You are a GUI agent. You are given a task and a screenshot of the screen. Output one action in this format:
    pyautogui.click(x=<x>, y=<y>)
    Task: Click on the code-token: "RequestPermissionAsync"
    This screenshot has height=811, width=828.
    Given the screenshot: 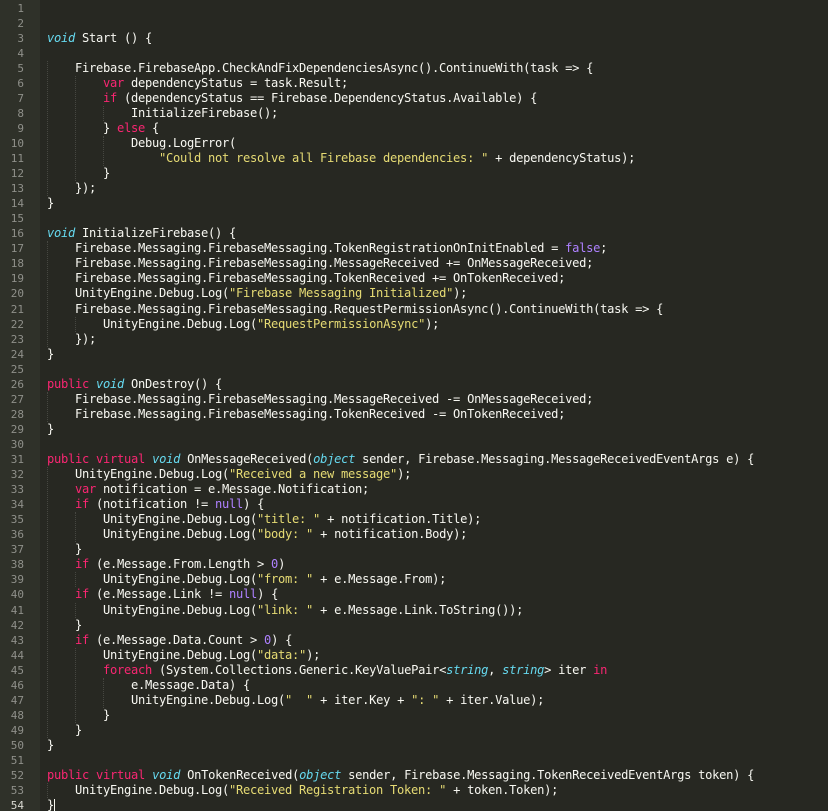 What is the action you would take?
    pyautogui.click(x=341, y=323)
    